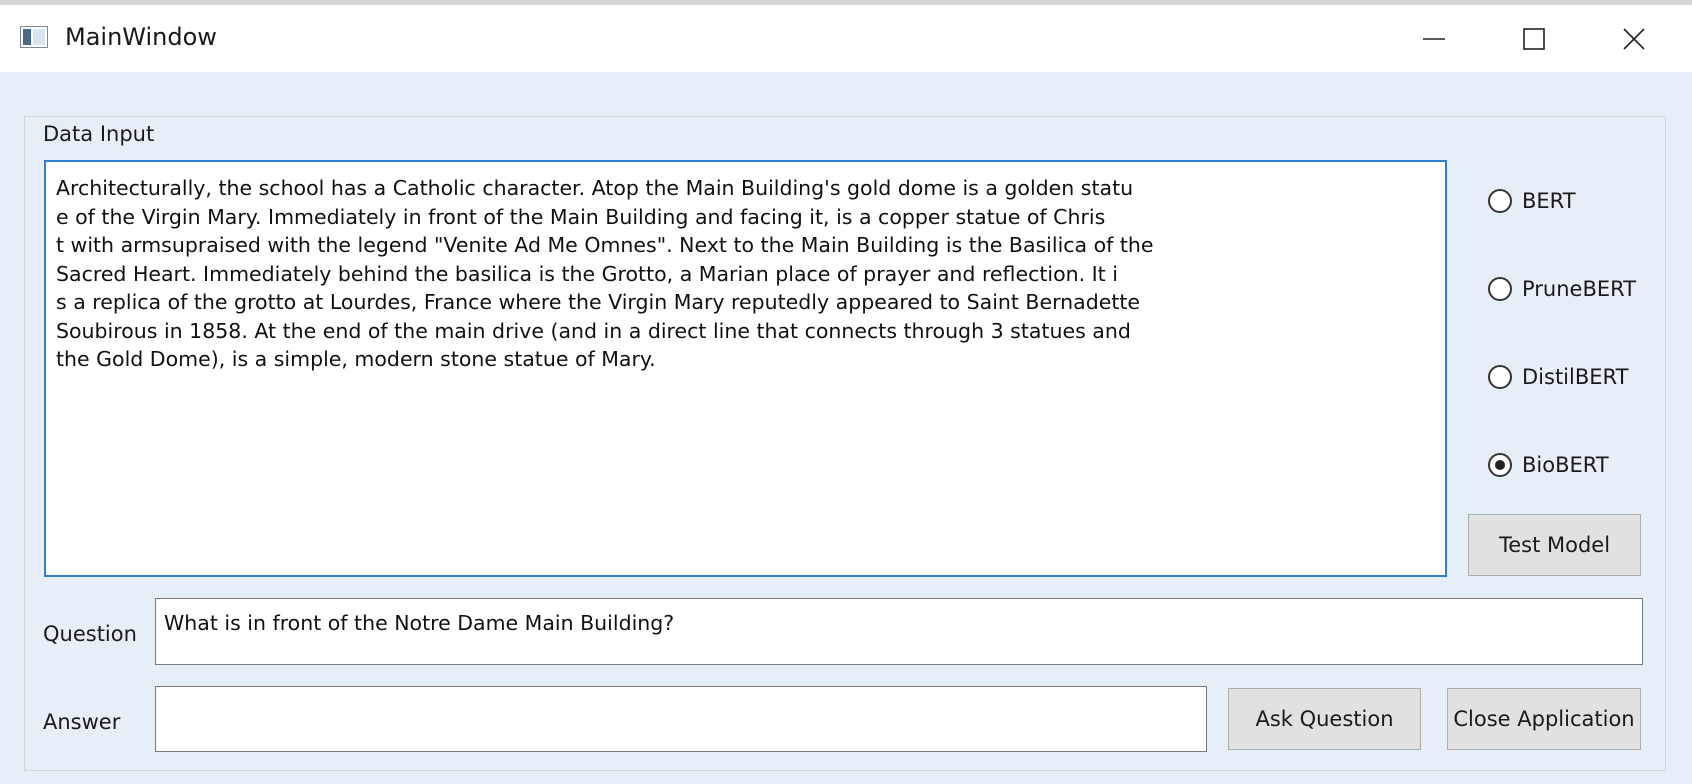 This screenshot has height=784, width=1692. Describe the element at coordinates (82, 722) in the screenshot. I see `answer-label: Answer` at that location.